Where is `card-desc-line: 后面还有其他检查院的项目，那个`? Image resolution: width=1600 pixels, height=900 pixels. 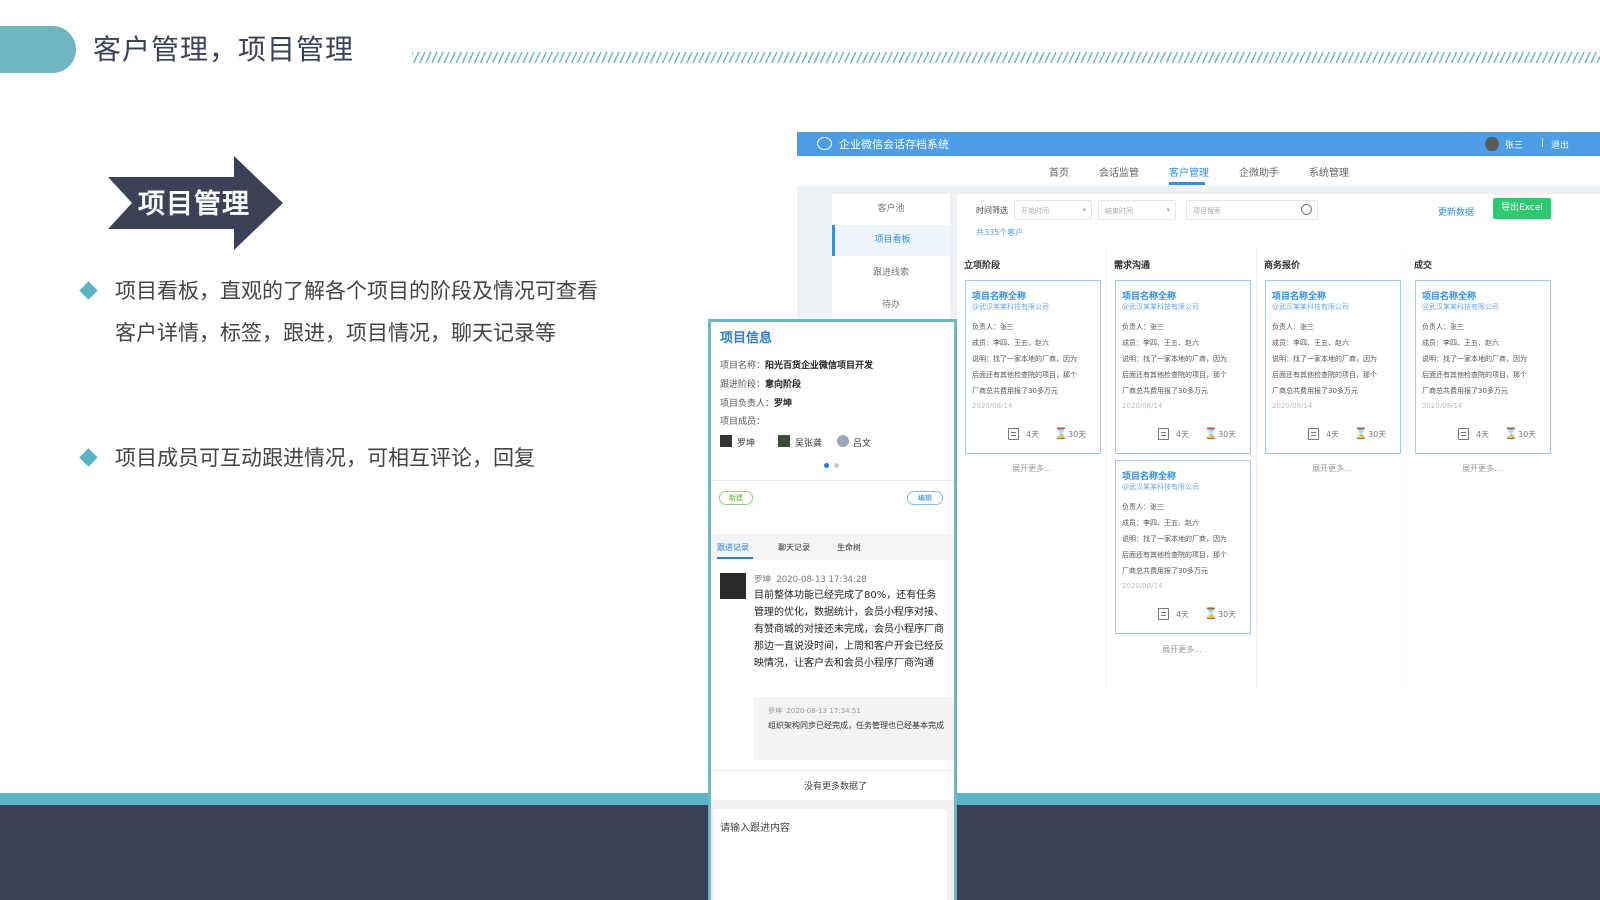 card-desc-line: 后面还有其他检查院的项目，那个 is located at coordinates (1324, 375).